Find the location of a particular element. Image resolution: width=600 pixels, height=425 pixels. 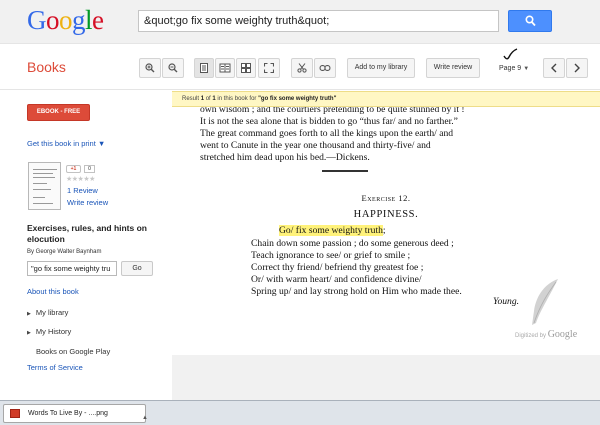

book-title: Exercises, rules, and hints on elocution is located at coordinates (87, 233).